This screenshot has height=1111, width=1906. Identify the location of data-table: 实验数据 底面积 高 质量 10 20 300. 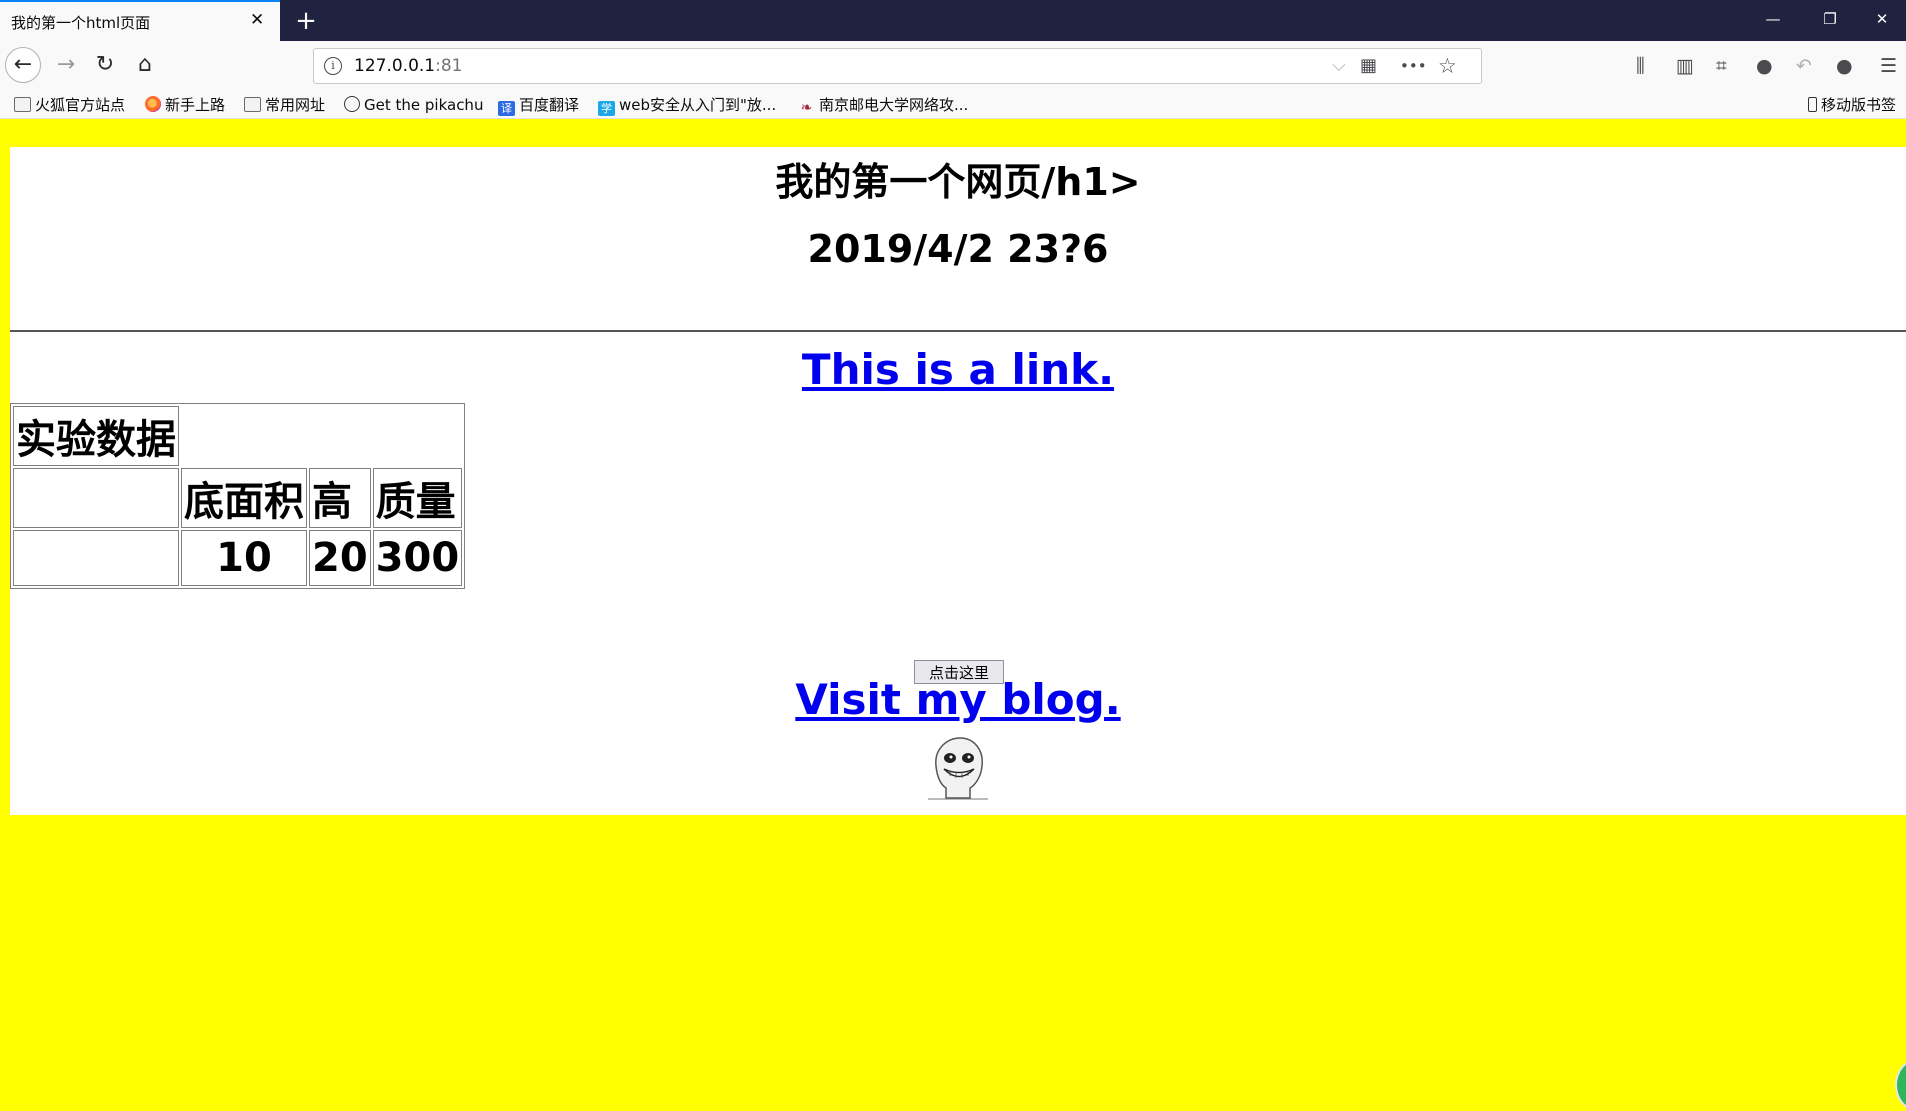
(238, 496).